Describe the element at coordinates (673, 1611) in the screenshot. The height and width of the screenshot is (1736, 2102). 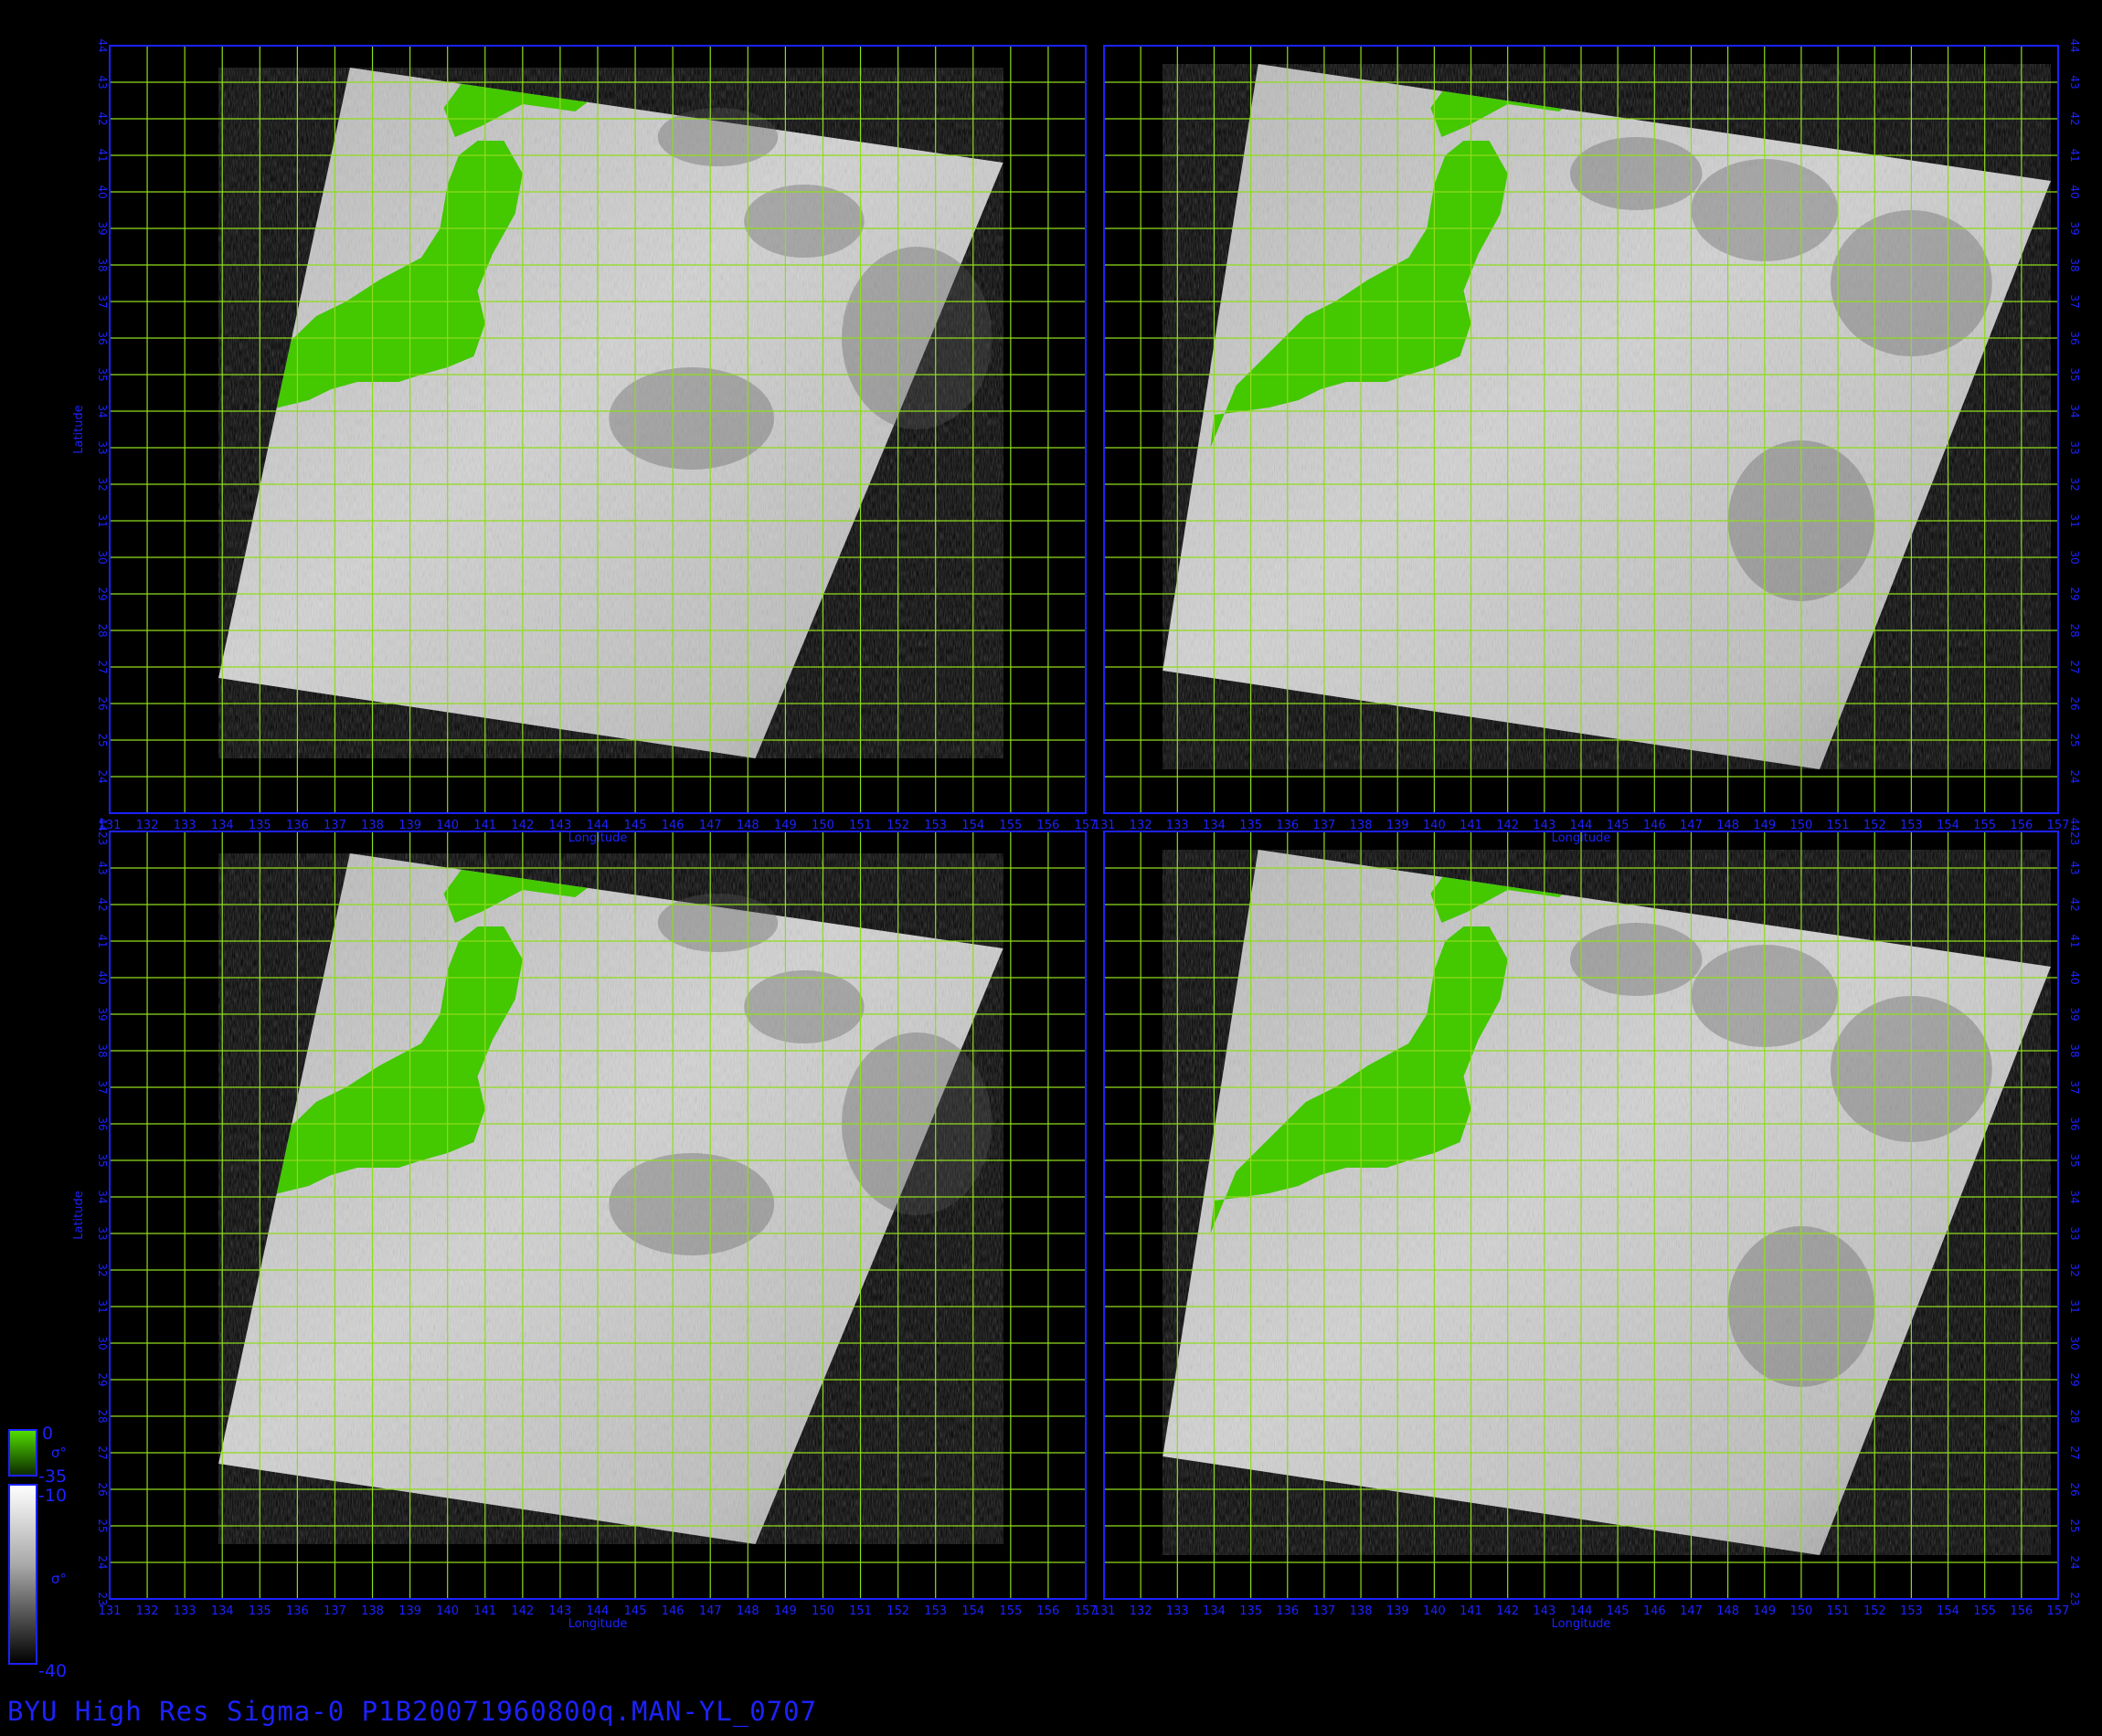
I see `lon-tick-label: 146` at that location.